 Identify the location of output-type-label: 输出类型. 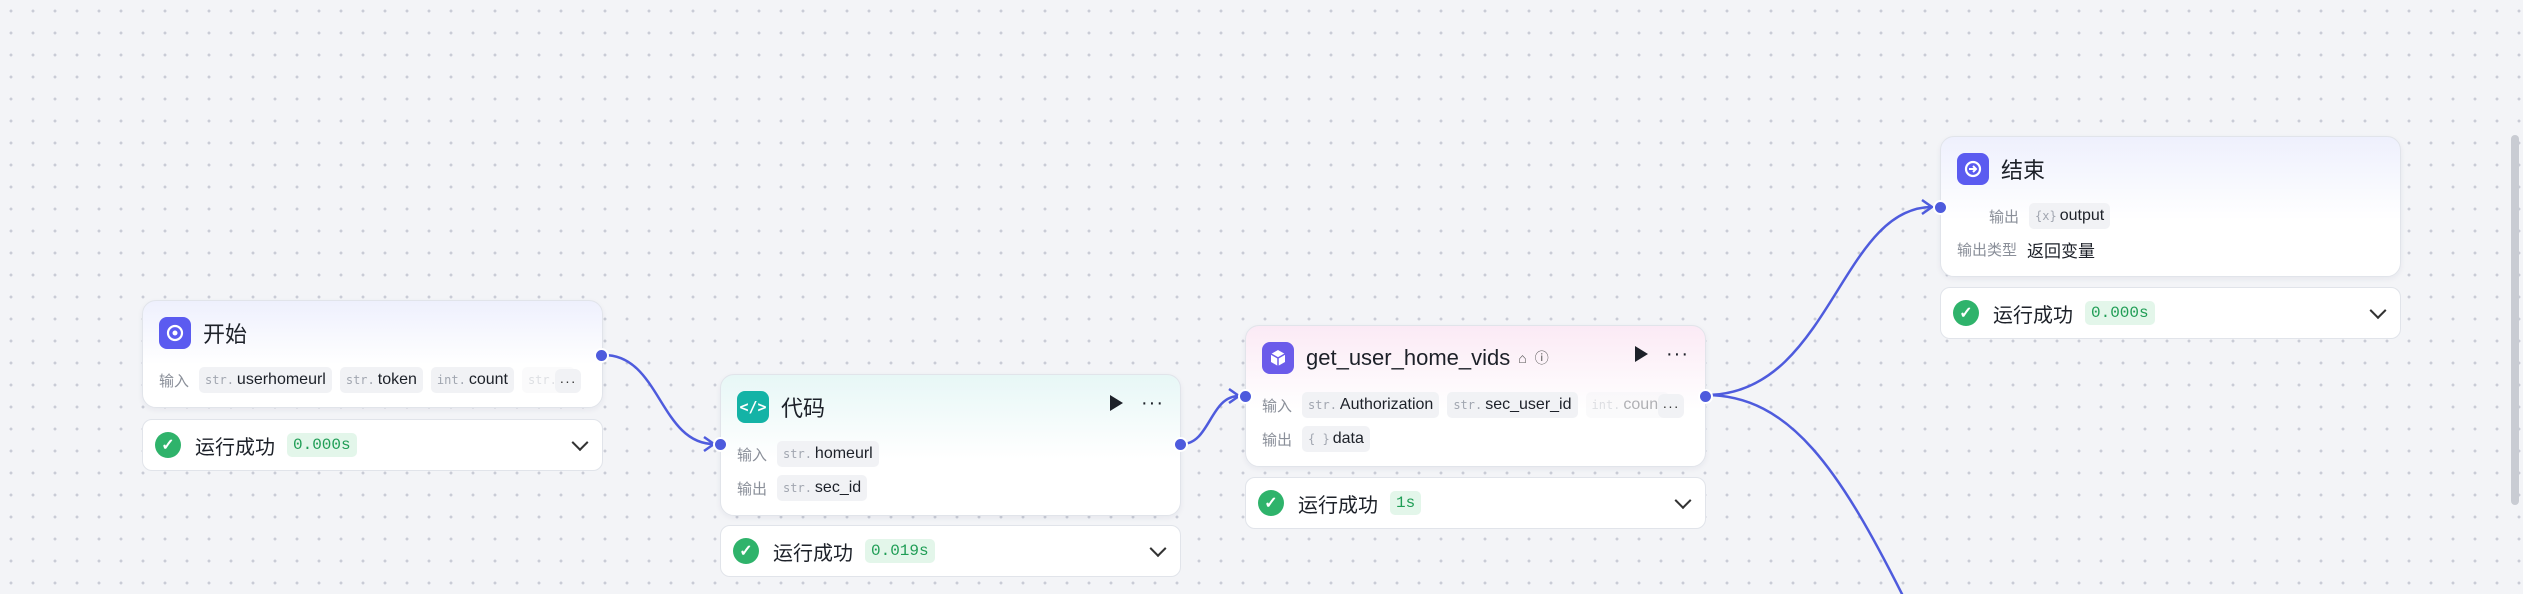
(1987, 250).